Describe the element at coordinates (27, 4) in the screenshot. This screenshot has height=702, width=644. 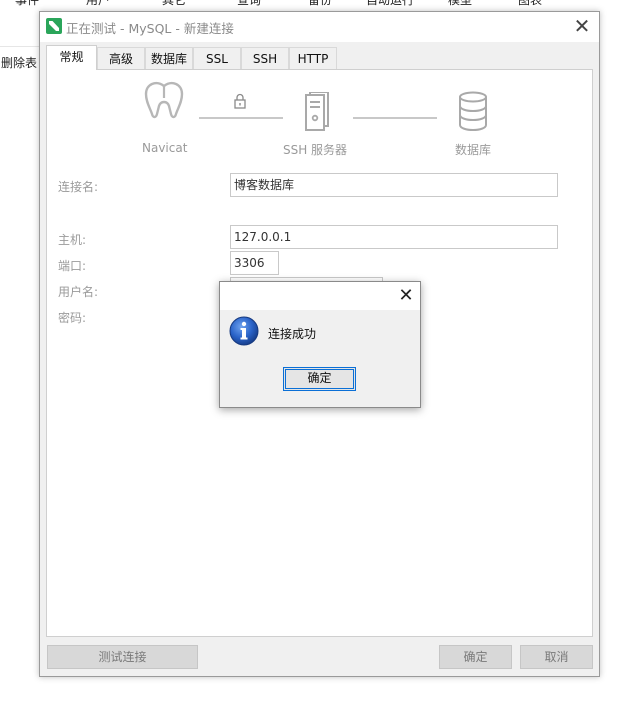
I see `menu-item-events: 事件` at that location.